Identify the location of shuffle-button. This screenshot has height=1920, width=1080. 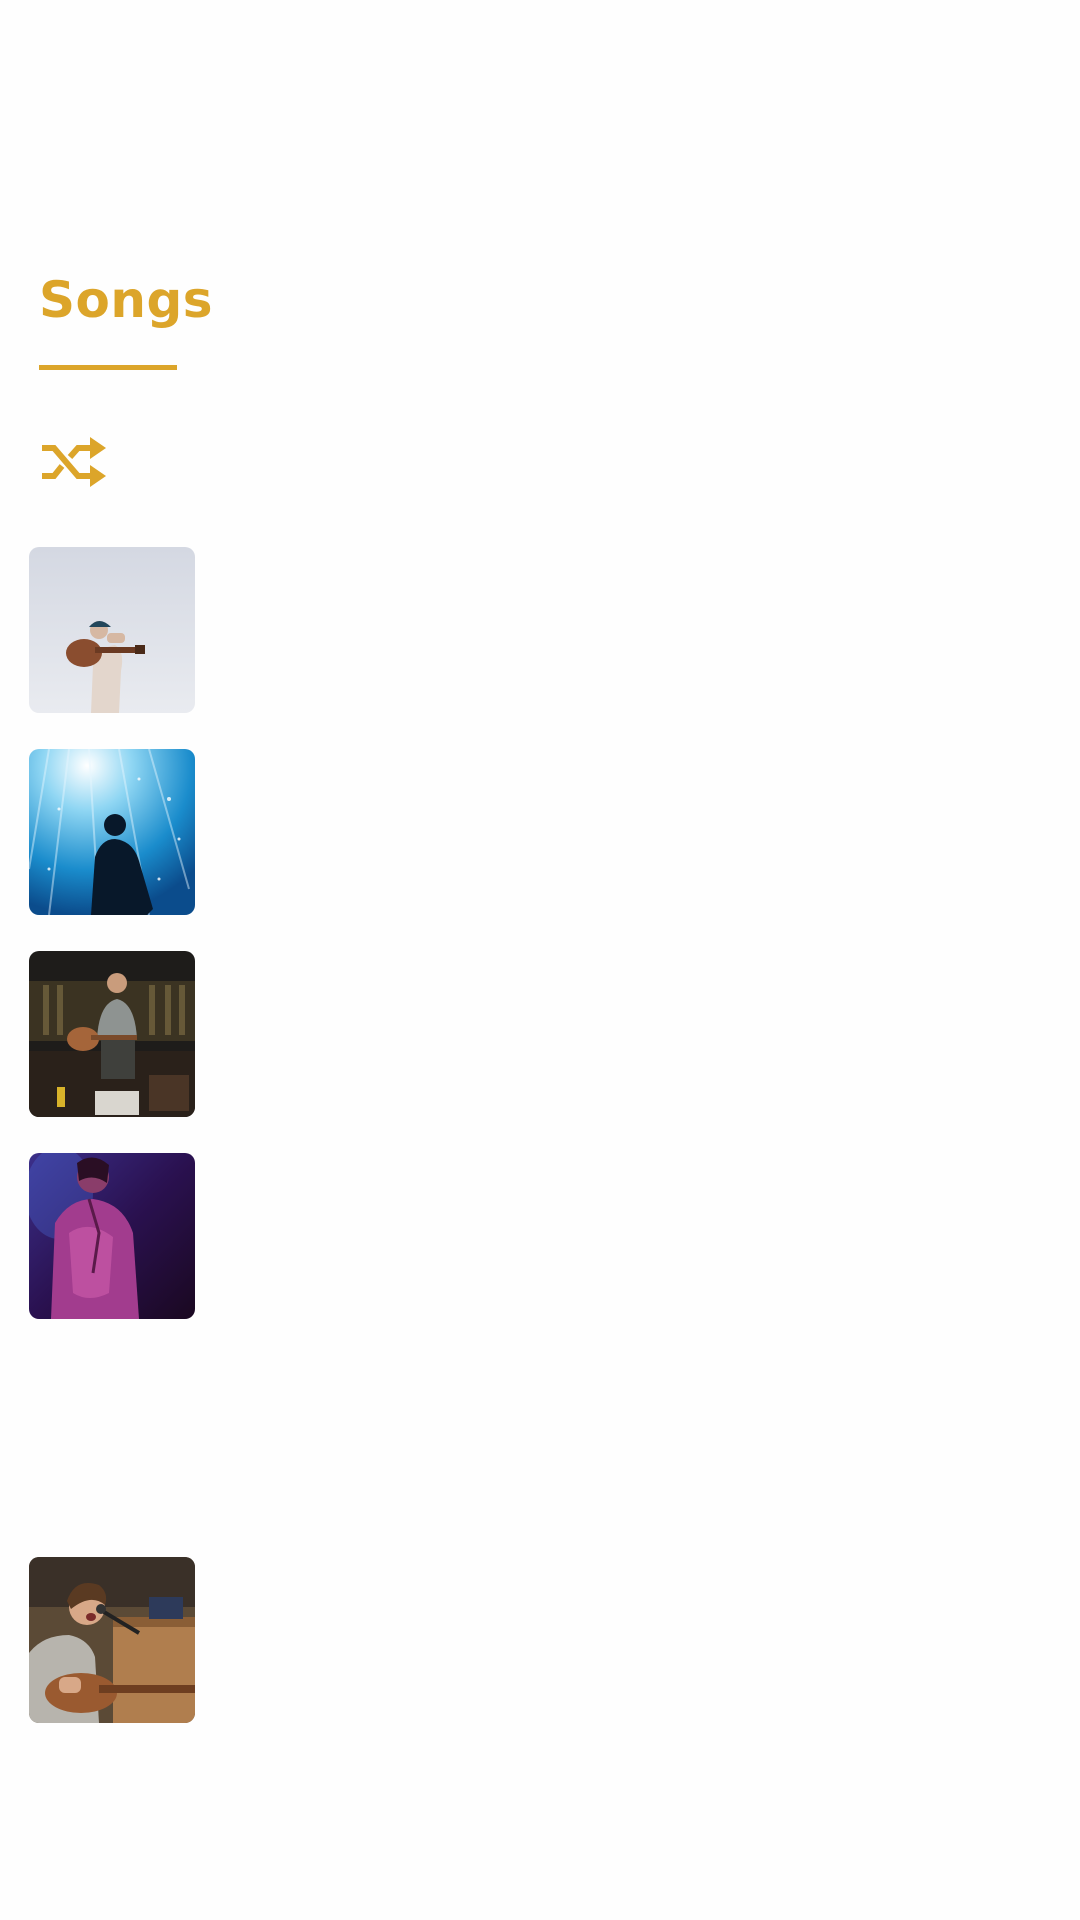
(74, 462).